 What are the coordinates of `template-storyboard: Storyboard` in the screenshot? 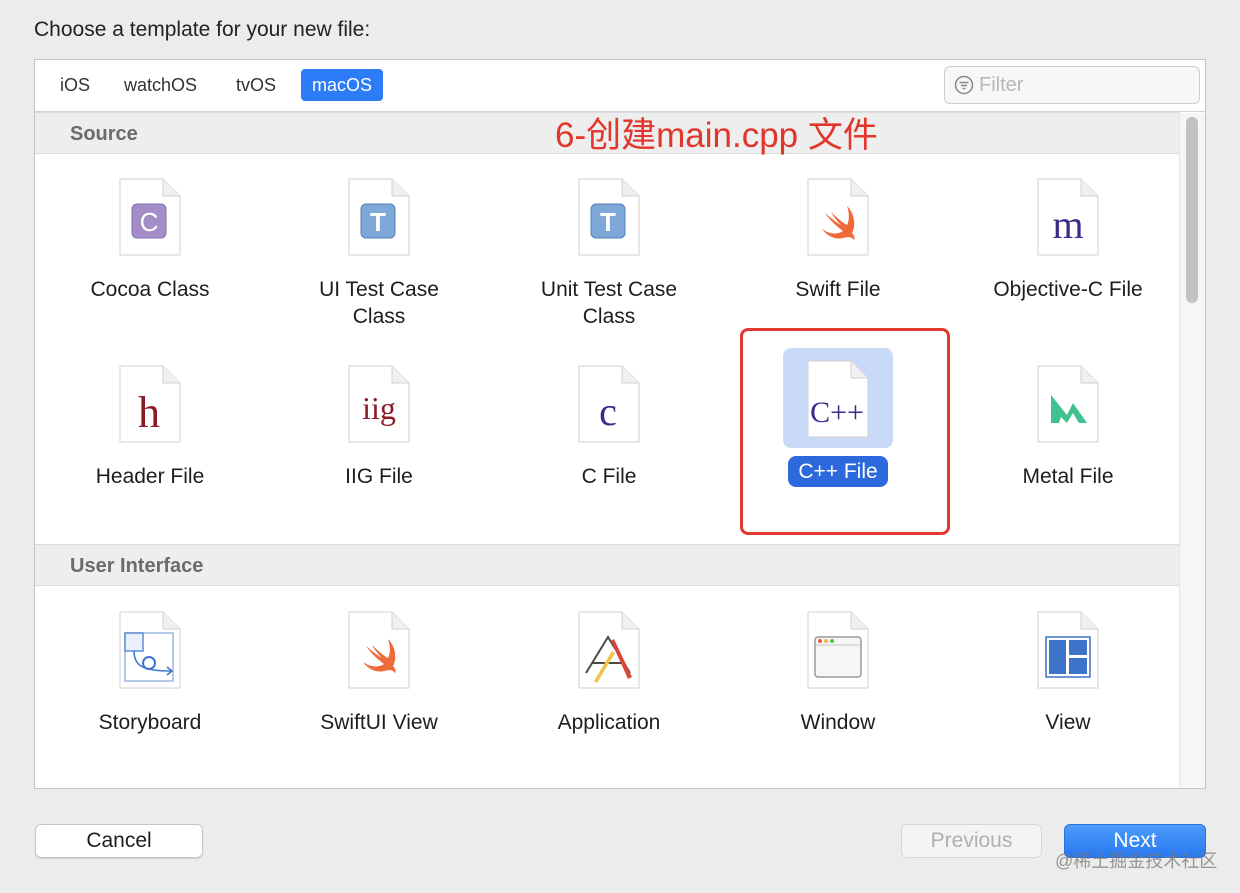 It's located at (150, 668).